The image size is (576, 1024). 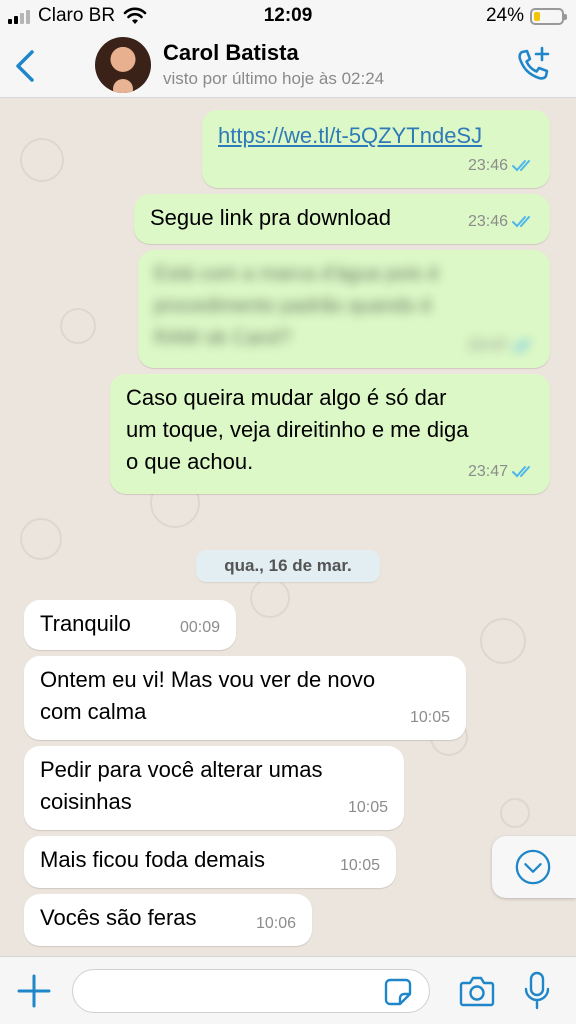 I want to click on message-line: procedimento padrão quando é, so click(x=293, y=306).